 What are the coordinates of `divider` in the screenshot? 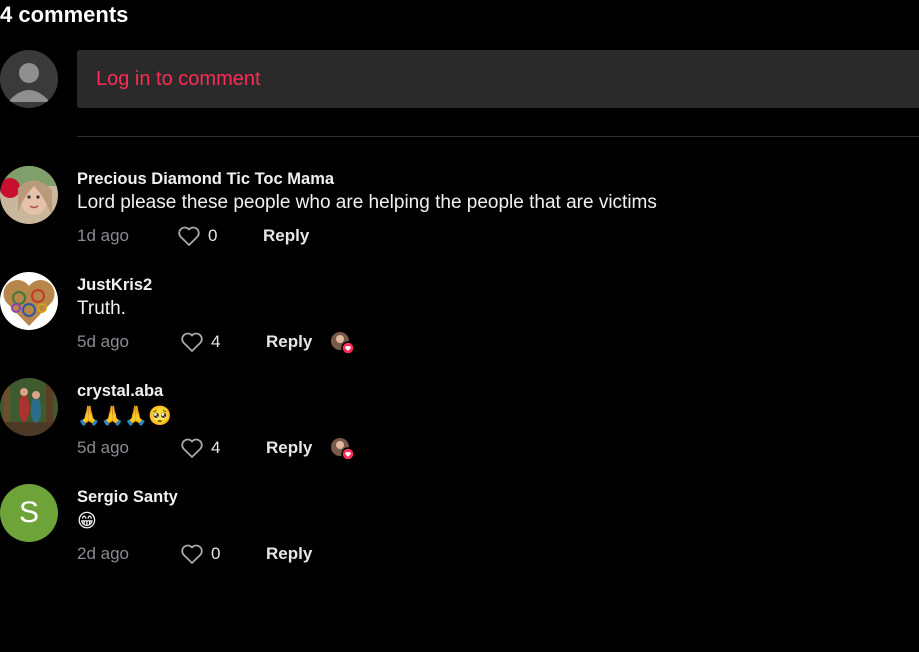 It's located at (498, 136).